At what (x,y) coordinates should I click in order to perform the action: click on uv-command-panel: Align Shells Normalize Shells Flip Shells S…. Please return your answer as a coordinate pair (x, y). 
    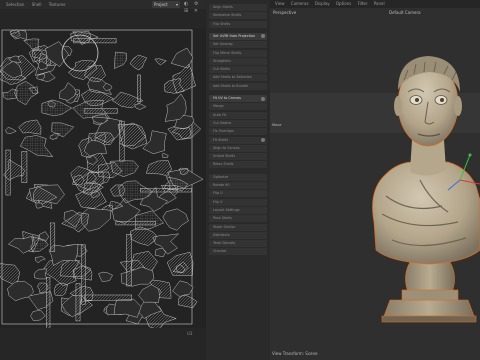
    Looking at the image, I should click on (238, 180).